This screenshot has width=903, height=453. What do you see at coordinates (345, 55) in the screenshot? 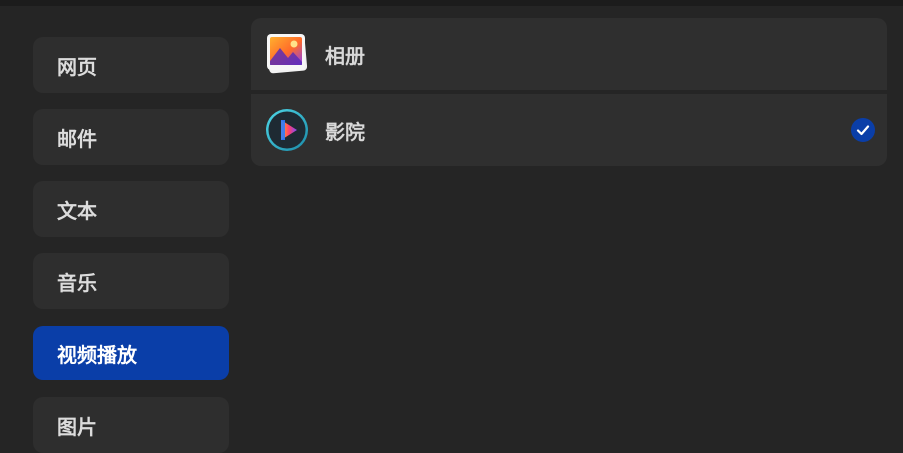
I see `app-name: 相册` at bounding box center [345, 55].